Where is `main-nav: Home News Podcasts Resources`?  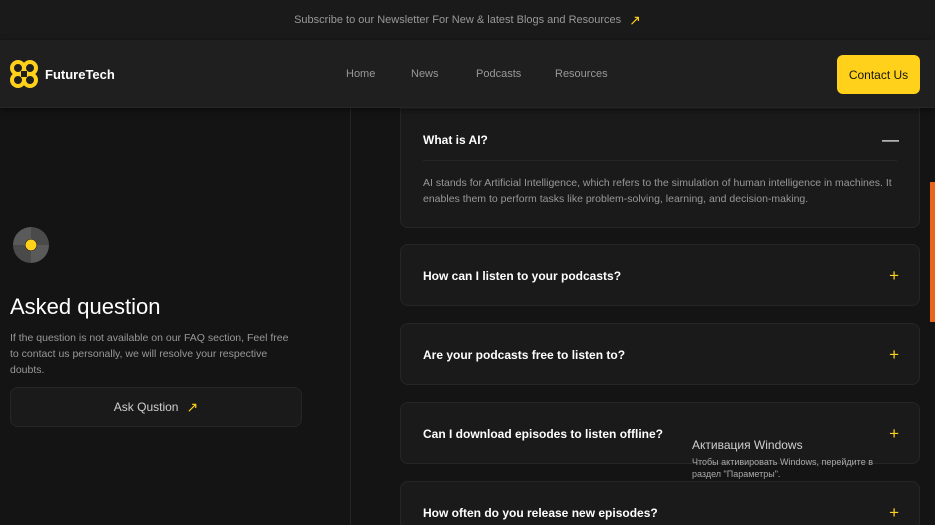
main-nav: Home News Podcasts Resources is located at coordinates (467, 74).